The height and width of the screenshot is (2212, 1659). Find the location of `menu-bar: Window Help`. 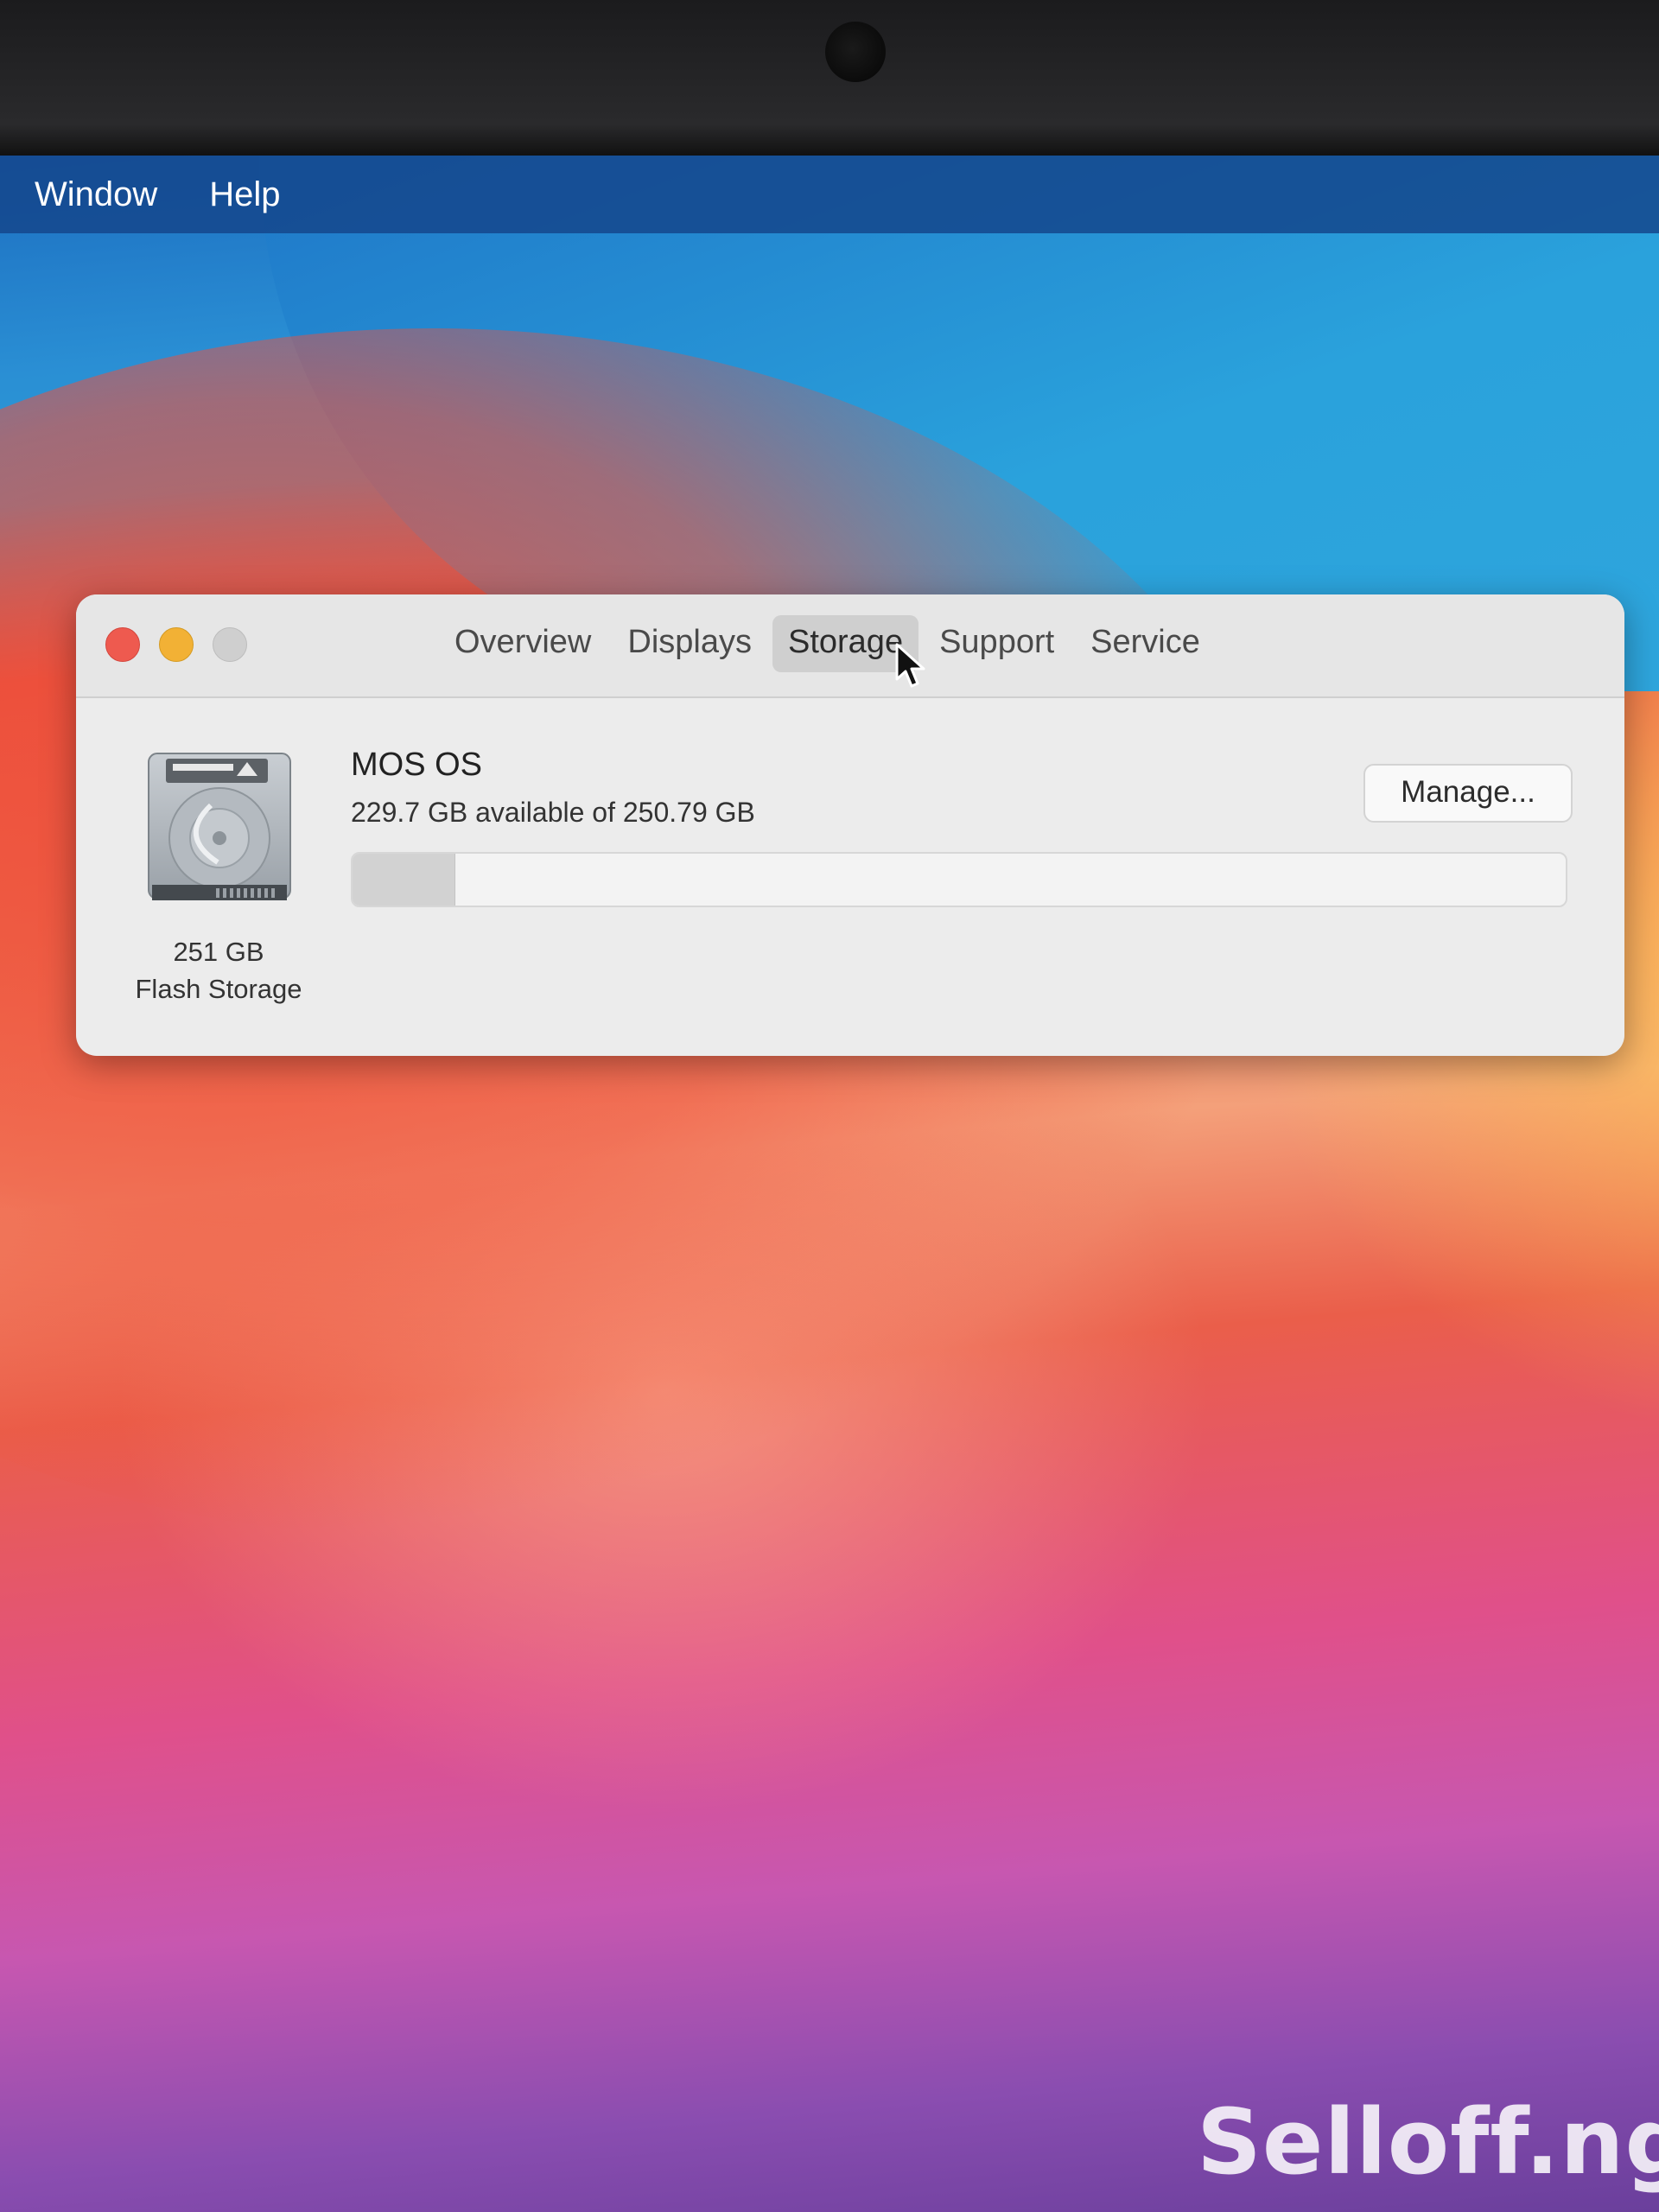

menu-bar: Window Help is located at coordinates (829, 194).